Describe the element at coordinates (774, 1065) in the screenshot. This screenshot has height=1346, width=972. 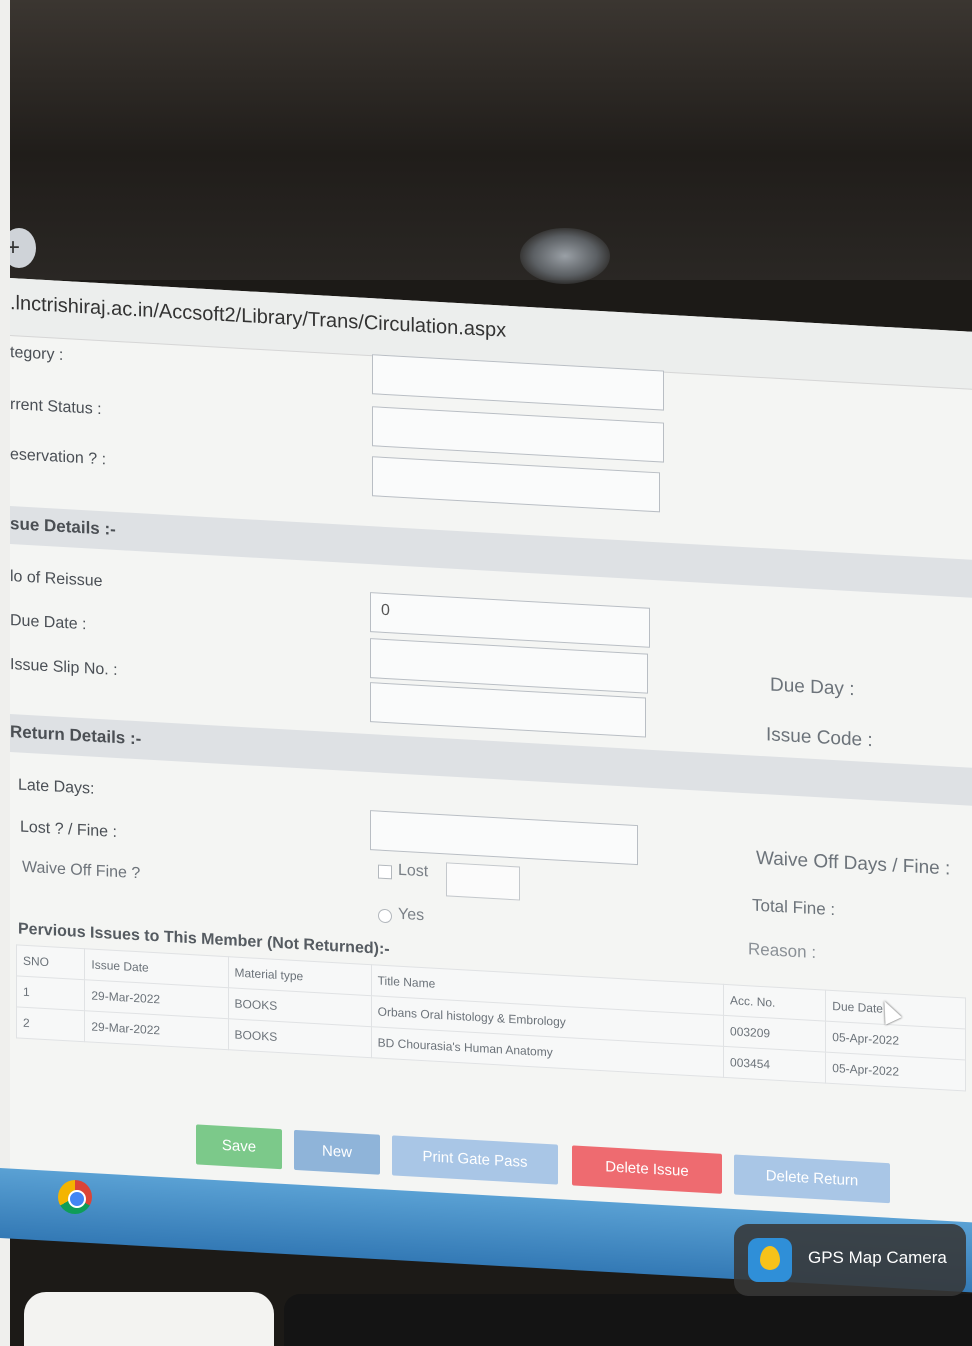
I see `cell-acc-no: 003454` at that location.